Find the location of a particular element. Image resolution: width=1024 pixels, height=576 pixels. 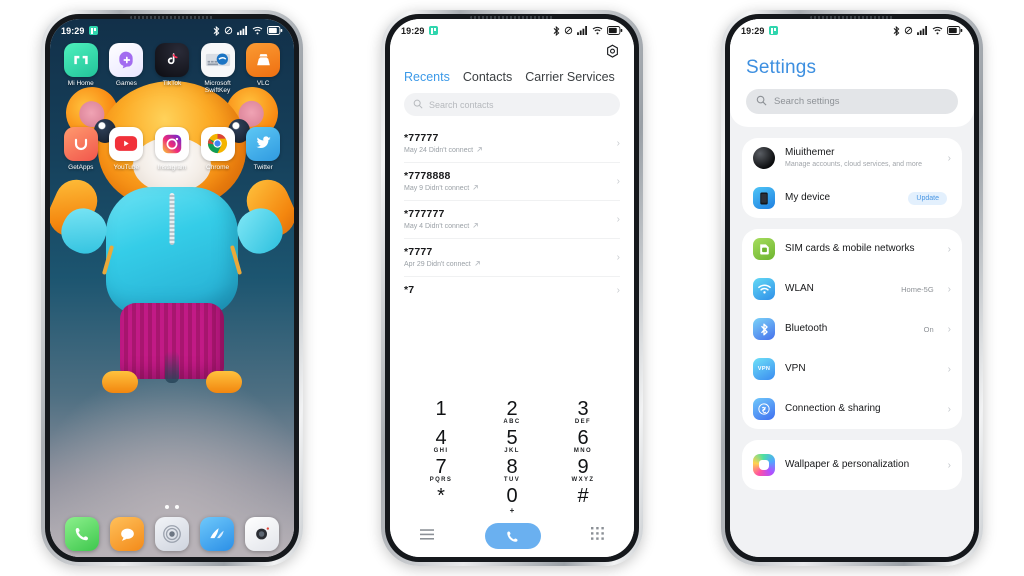

app-vlc: VLC is located at coordinates (263, 69).